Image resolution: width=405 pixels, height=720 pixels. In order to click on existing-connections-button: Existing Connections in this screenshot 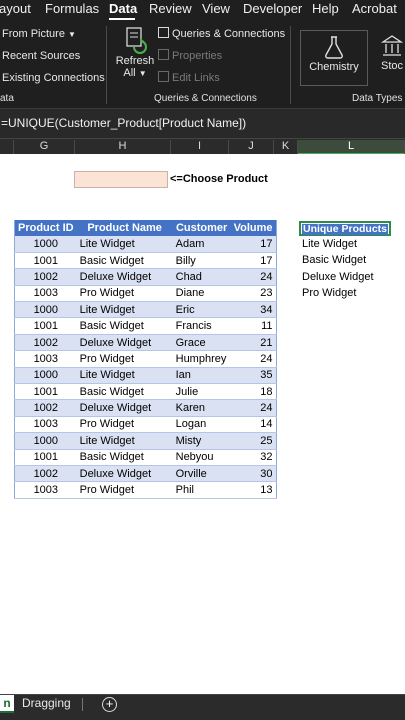, I will do `click(53, 78)`.